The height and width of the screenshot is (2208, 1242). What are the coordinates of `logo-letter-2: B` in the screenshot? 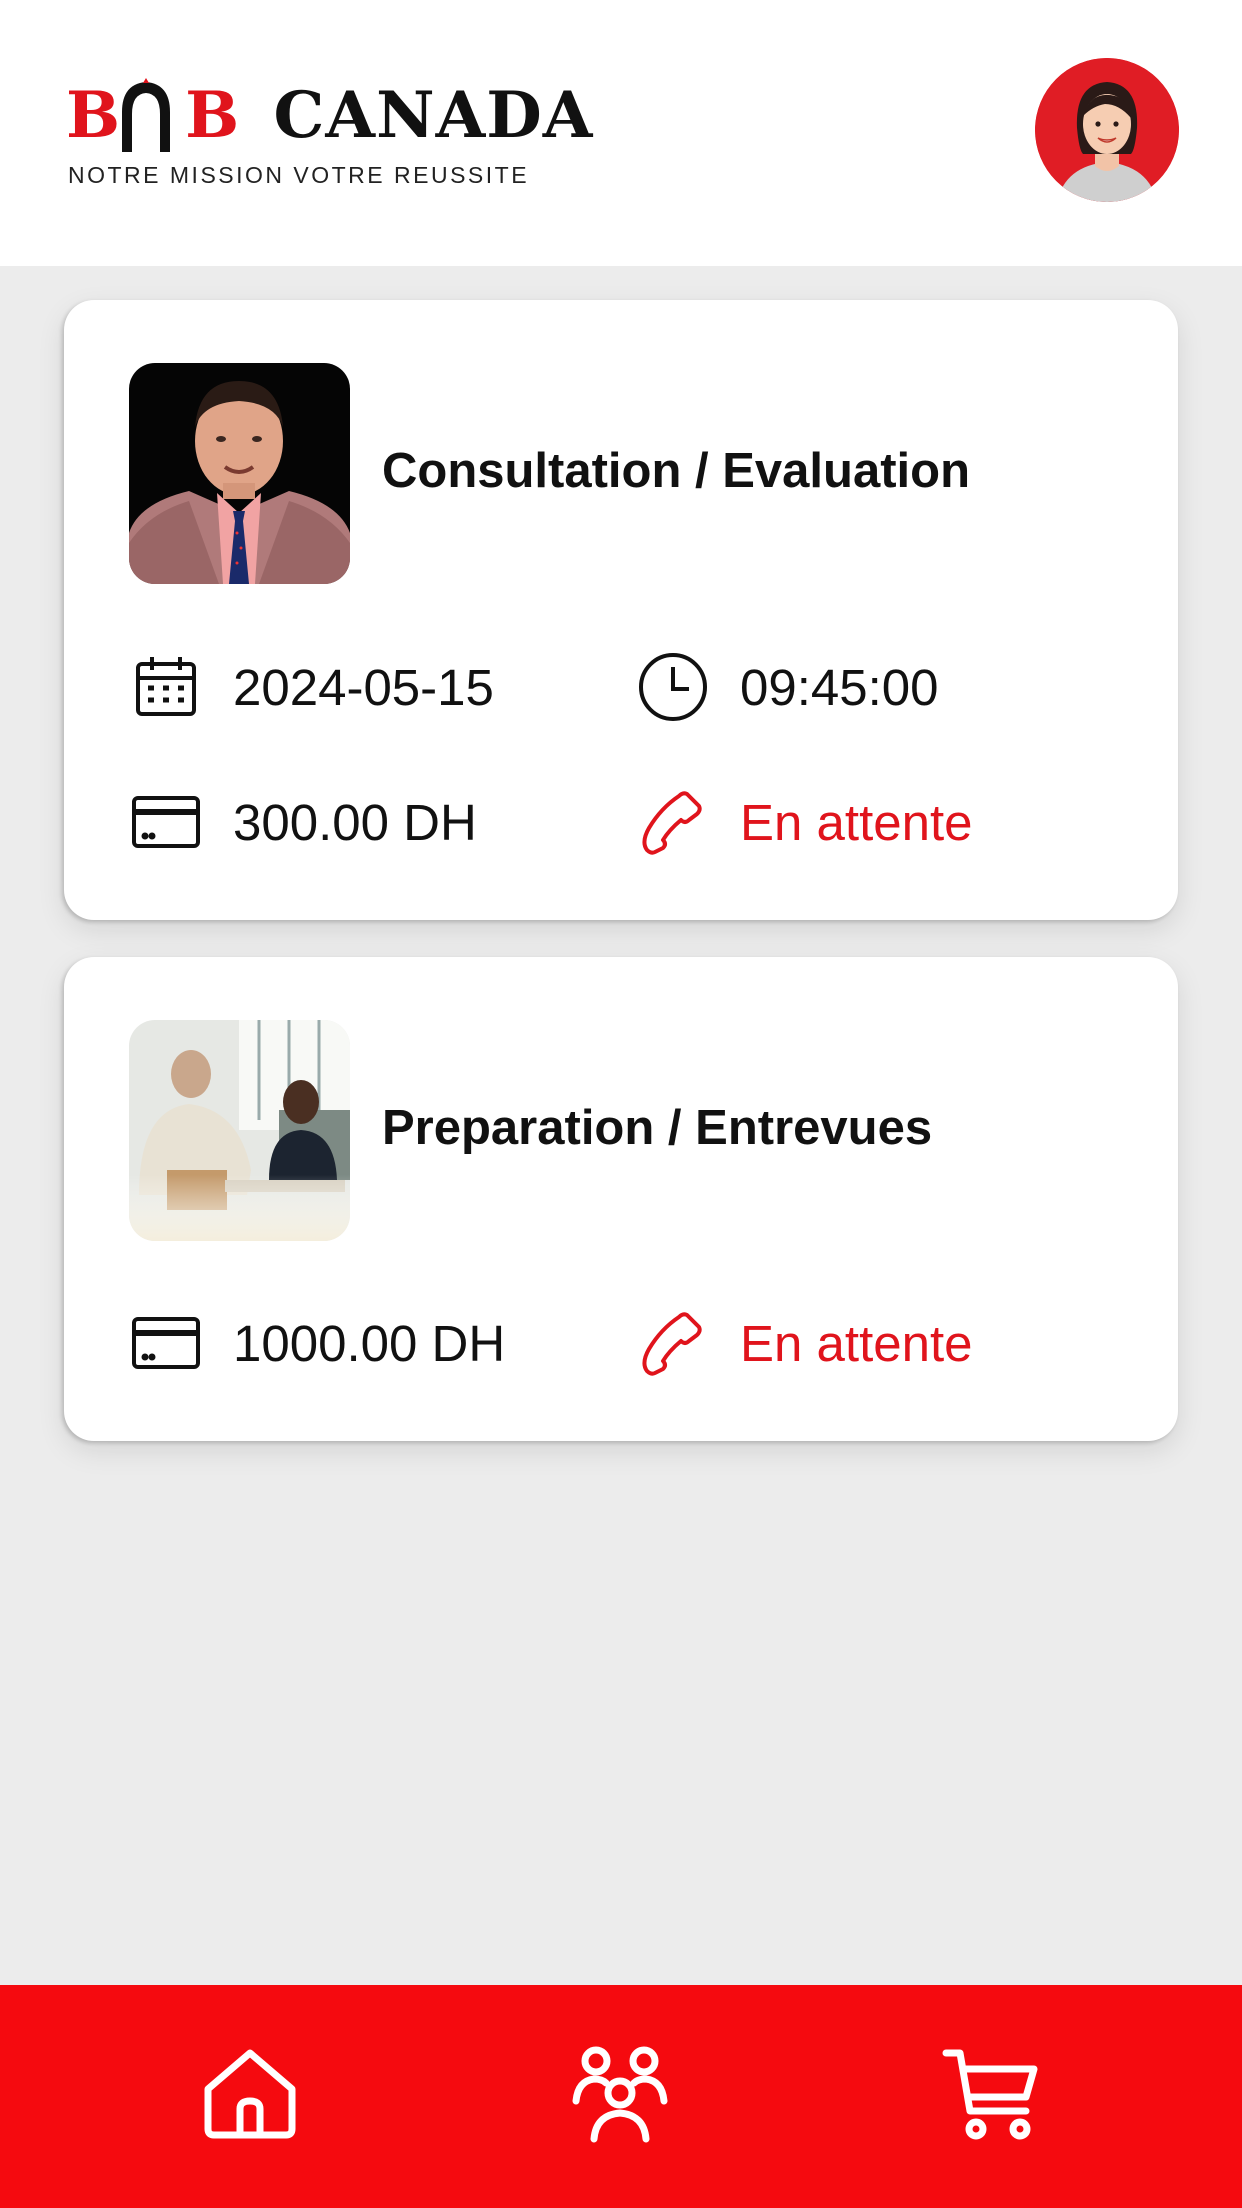 It's located at (213, 115).